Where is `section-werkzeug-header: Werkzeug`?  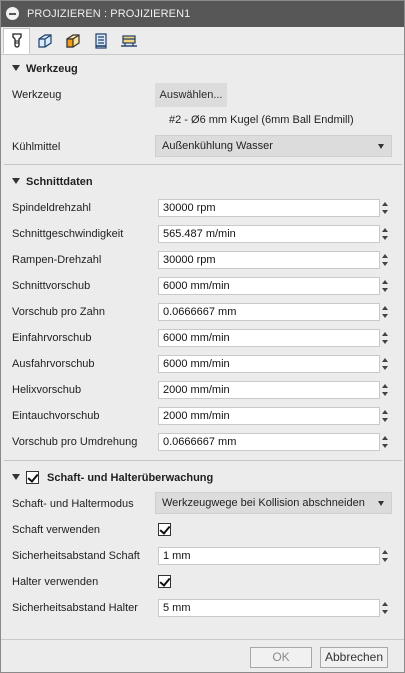 section-werkzeug-header: Werkzeug is located at coordinates (202, 69).